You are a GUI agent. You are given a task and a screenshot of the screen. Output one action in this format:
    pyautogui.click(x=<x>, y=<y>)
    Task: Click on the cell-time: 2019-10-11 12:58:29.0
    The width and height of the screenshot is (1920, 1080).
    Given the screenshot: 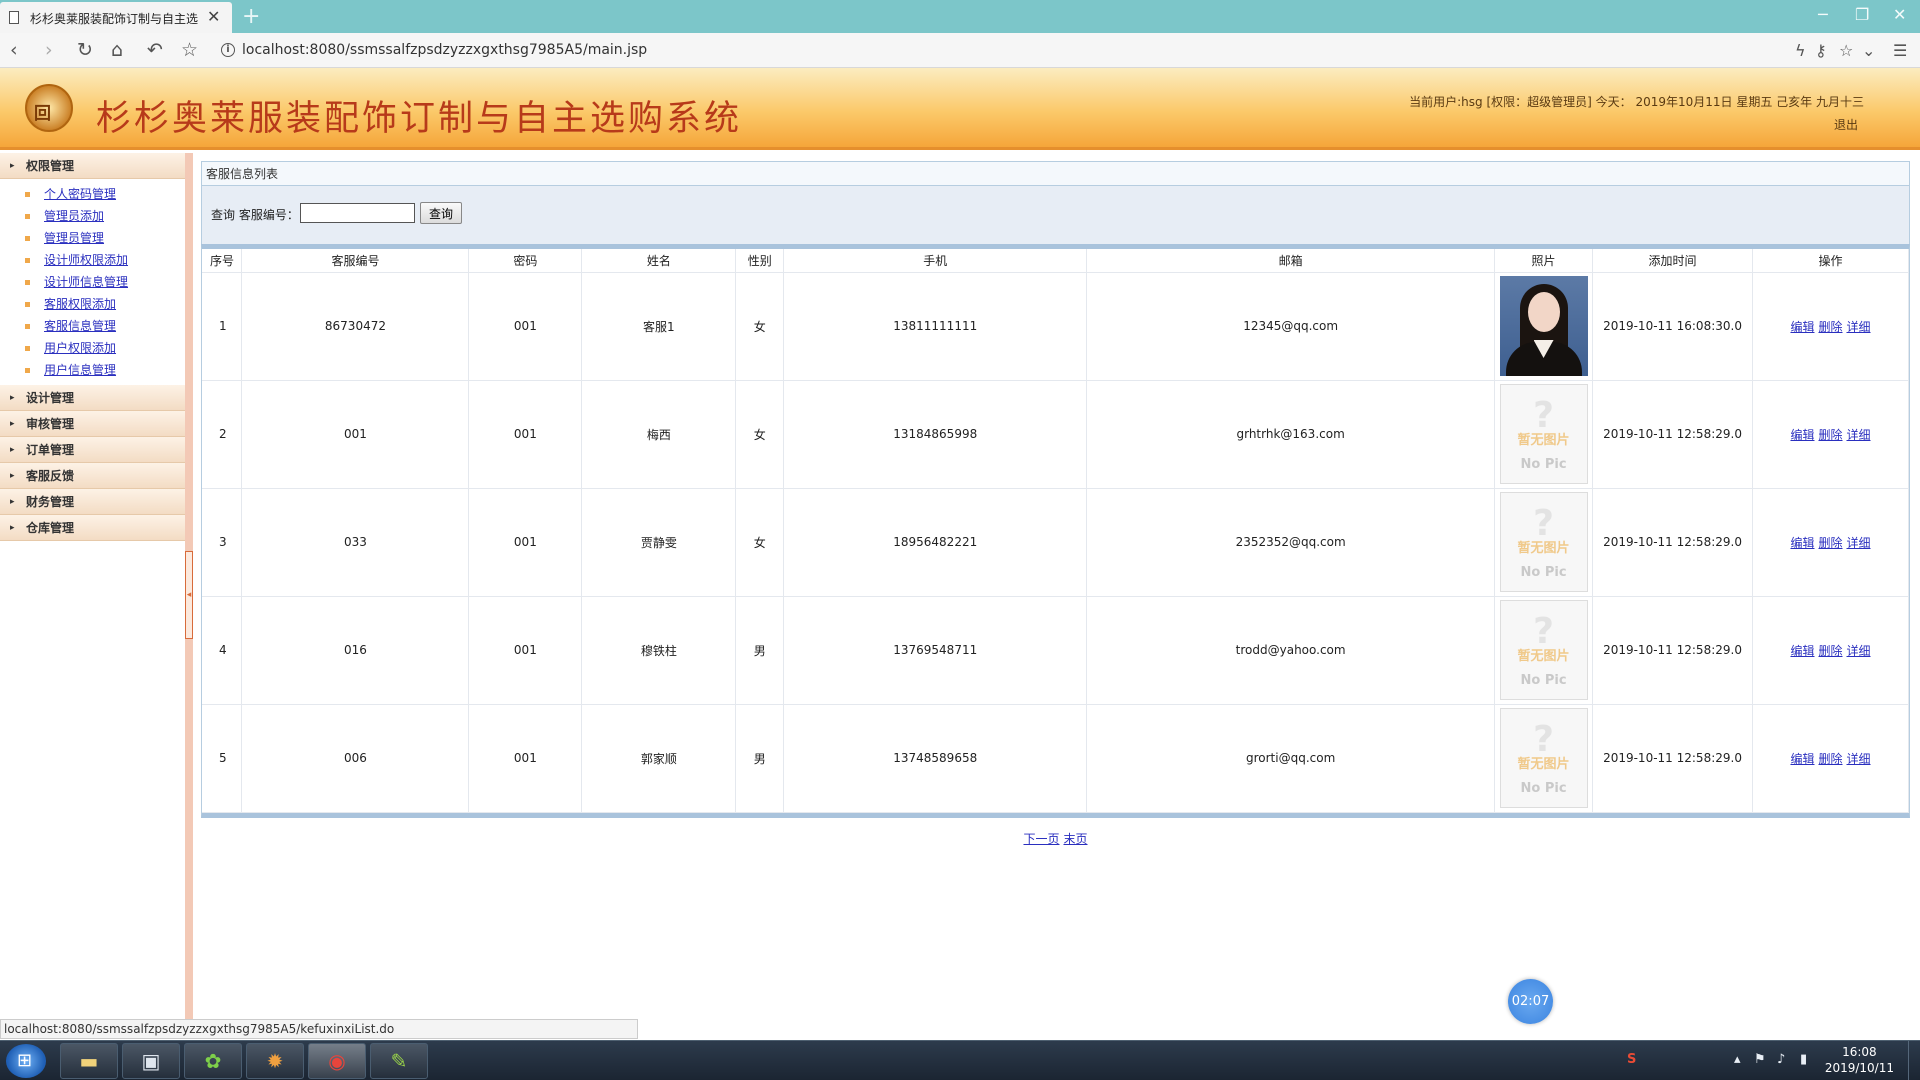 What is the action you would take?
    pyautogui.click(x=1672, y=542)
    